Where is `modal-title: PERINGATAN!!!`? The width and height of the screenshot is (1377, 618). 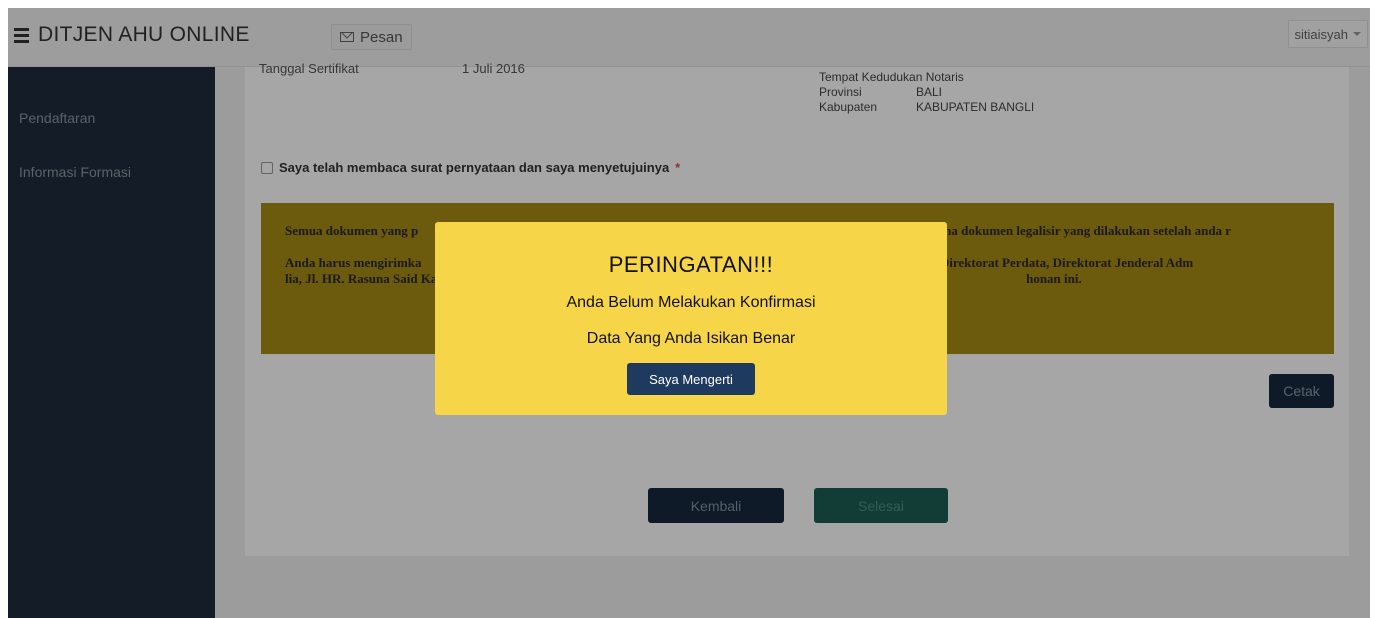
modal-title: PERINGATAN!!! is located at coordinates (691, 264).